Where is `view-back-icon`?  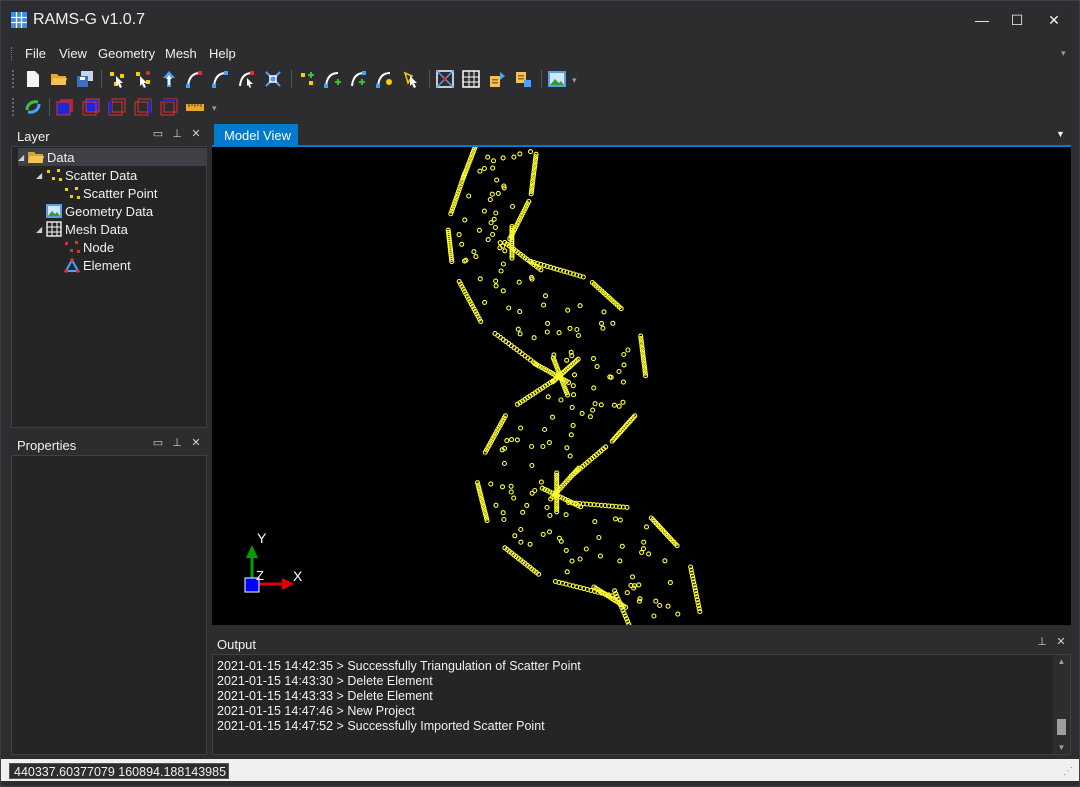 view-back-icon is located at coordinates (91, 107).